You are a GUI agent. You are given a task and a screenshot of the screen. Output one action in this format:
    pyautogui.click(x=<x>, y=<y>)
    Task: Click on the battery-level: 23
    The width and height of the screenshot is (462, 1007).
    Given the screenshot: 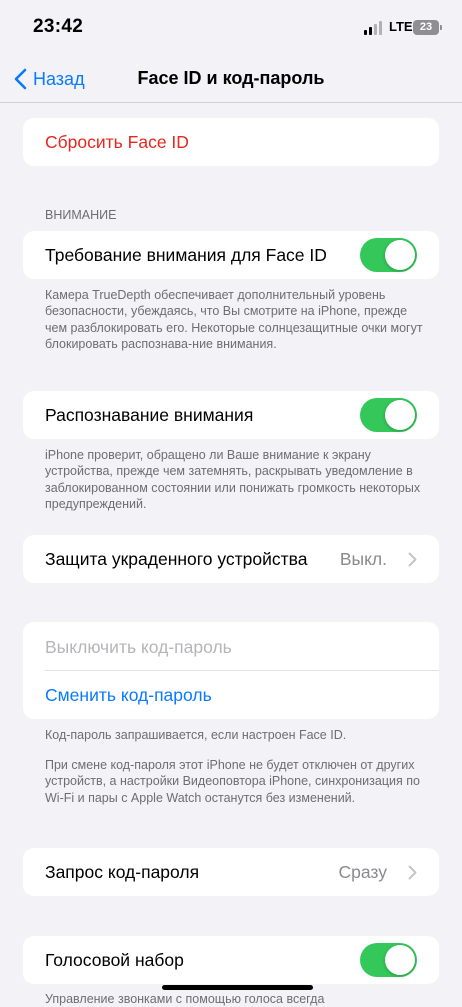 What is the action you would take?
    pyautogui.click(x=426, y=27)
    